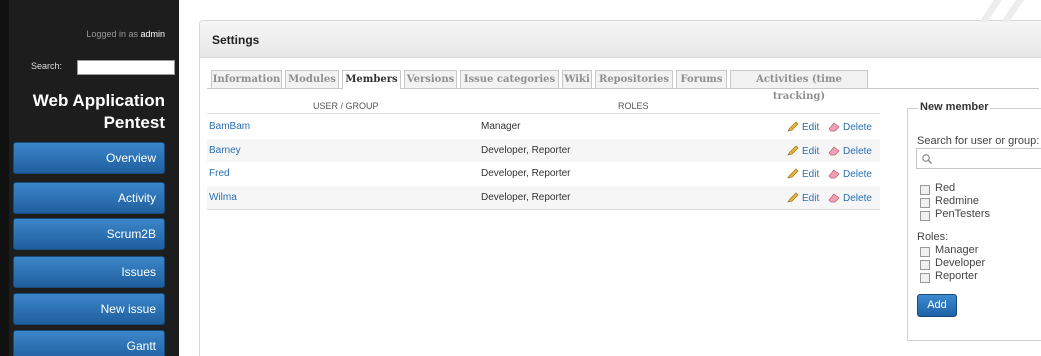 Image resolution: width=1041 pixels, height=356 pixels. I want to click on page-title: Settings, so click(236, 40).